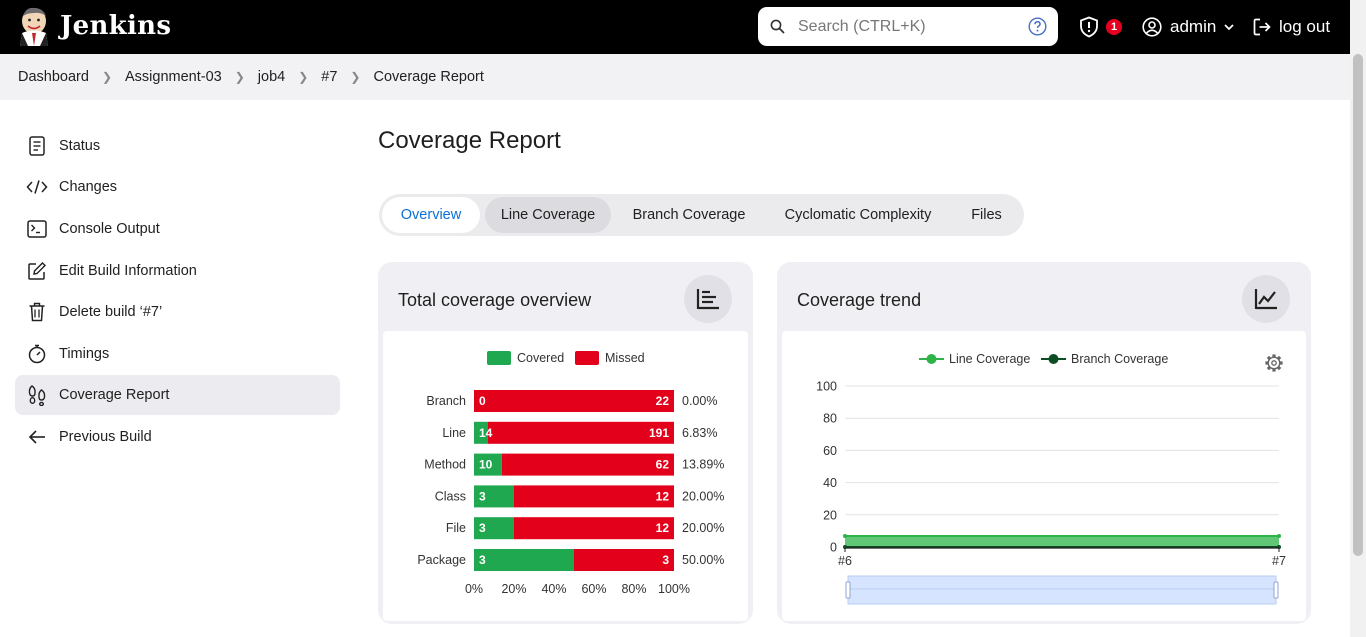 This screenshot has width=1366, height=637. I want to click on logout-icon, so click(1262, 27).